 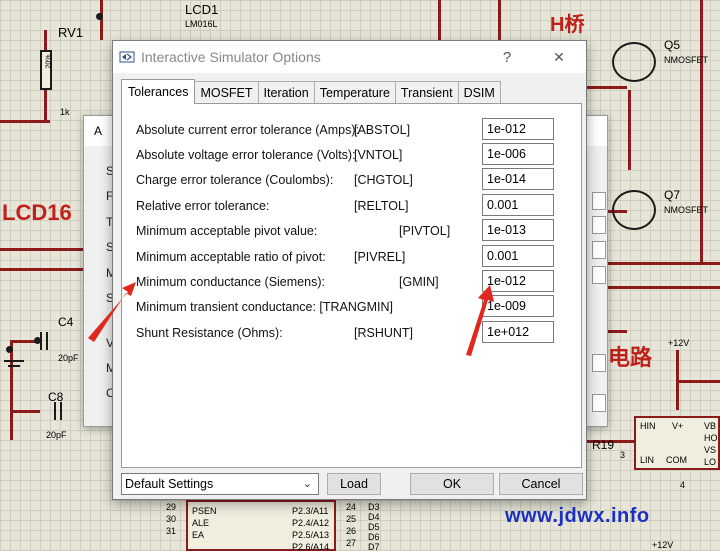 What do you see at coordinates (374, 546) in the screenshot?
I see `mcu-data-label: D7` at bounding box center [374, 546].